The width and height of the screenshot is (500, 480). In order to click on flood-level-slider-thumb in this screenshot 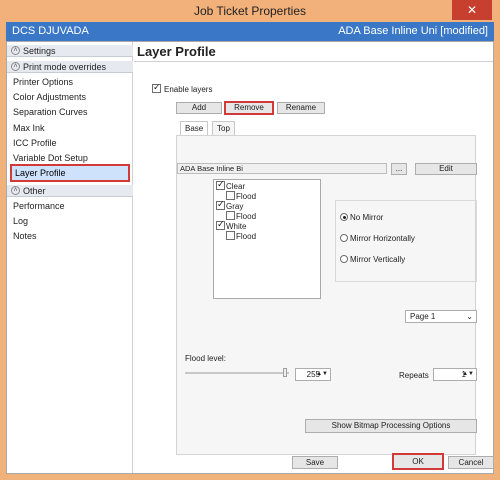, I will do `click(285, 372)`.